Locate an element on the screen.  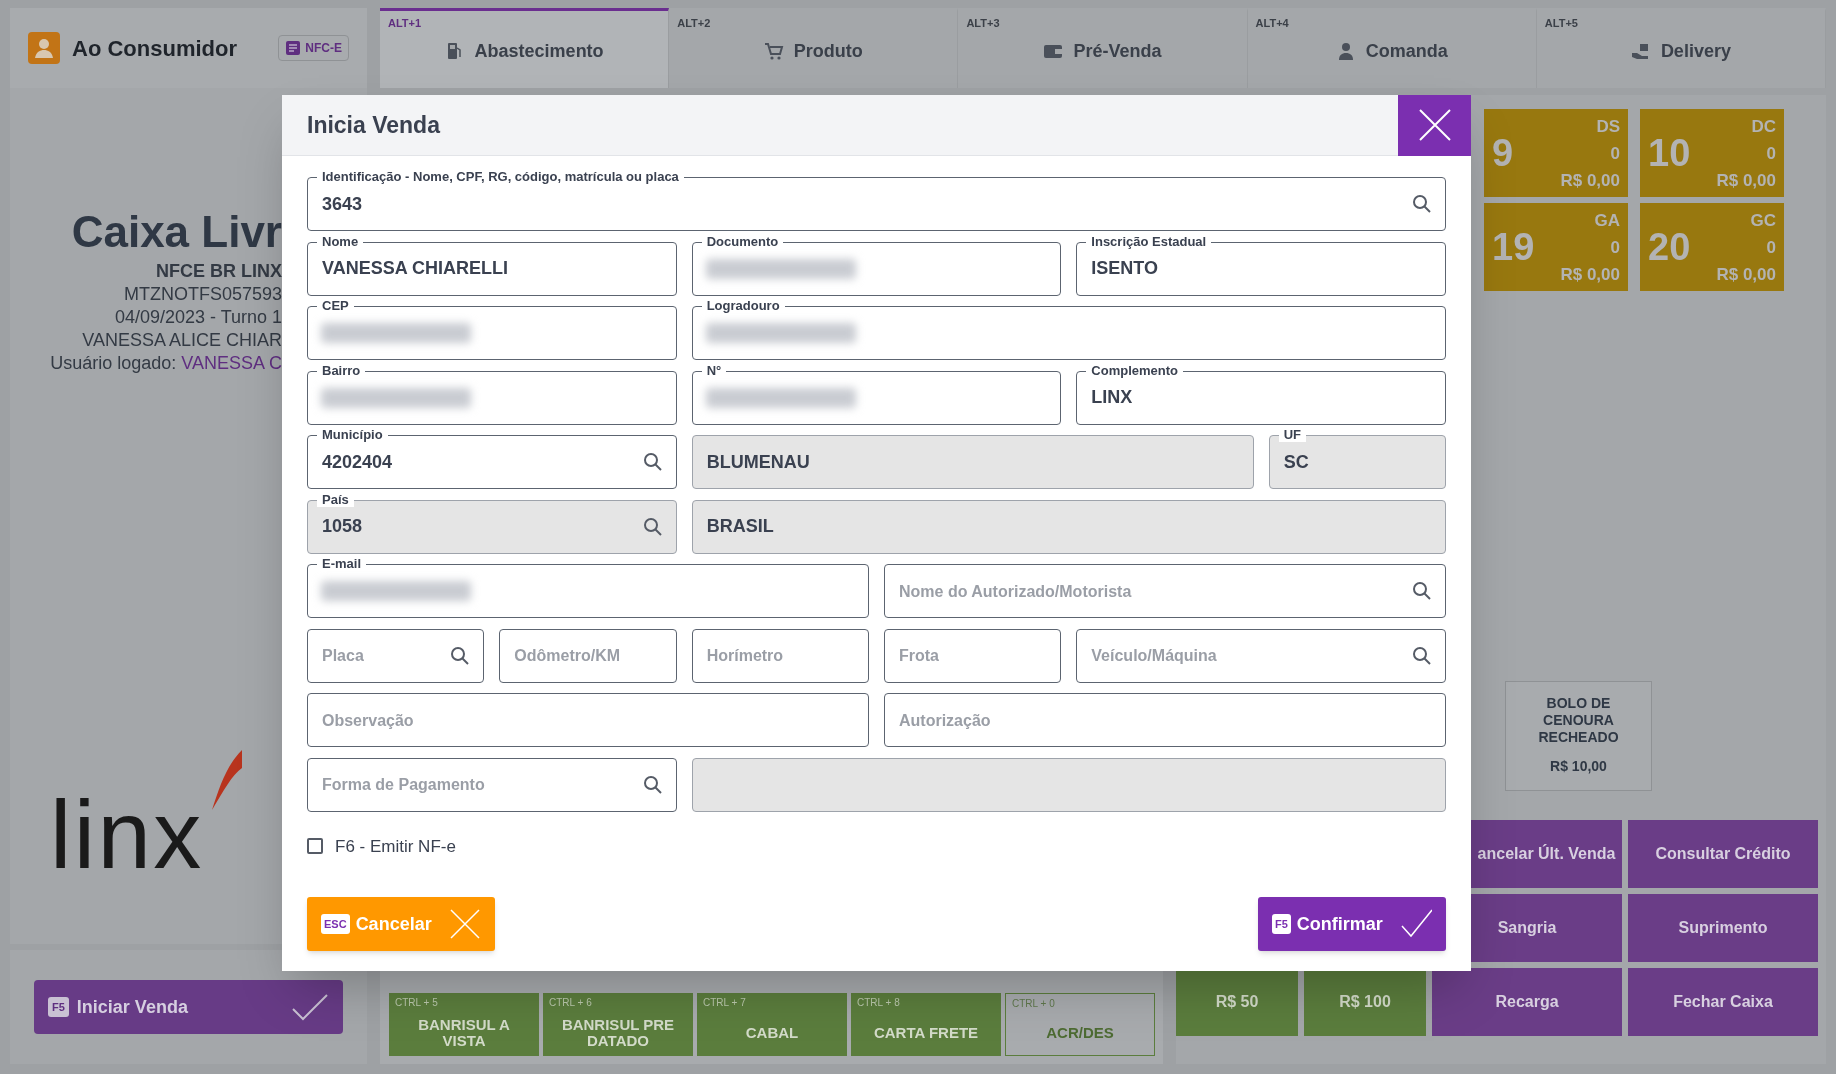
checkbox-label: F6 - Emitir NF-e is located at coordinates (395, 846).